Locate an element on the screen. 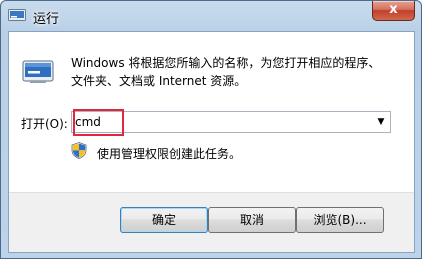 The width and height of the screenshot is (422, 259). cancel-button: 取消 is located at coordinates (252, 220).